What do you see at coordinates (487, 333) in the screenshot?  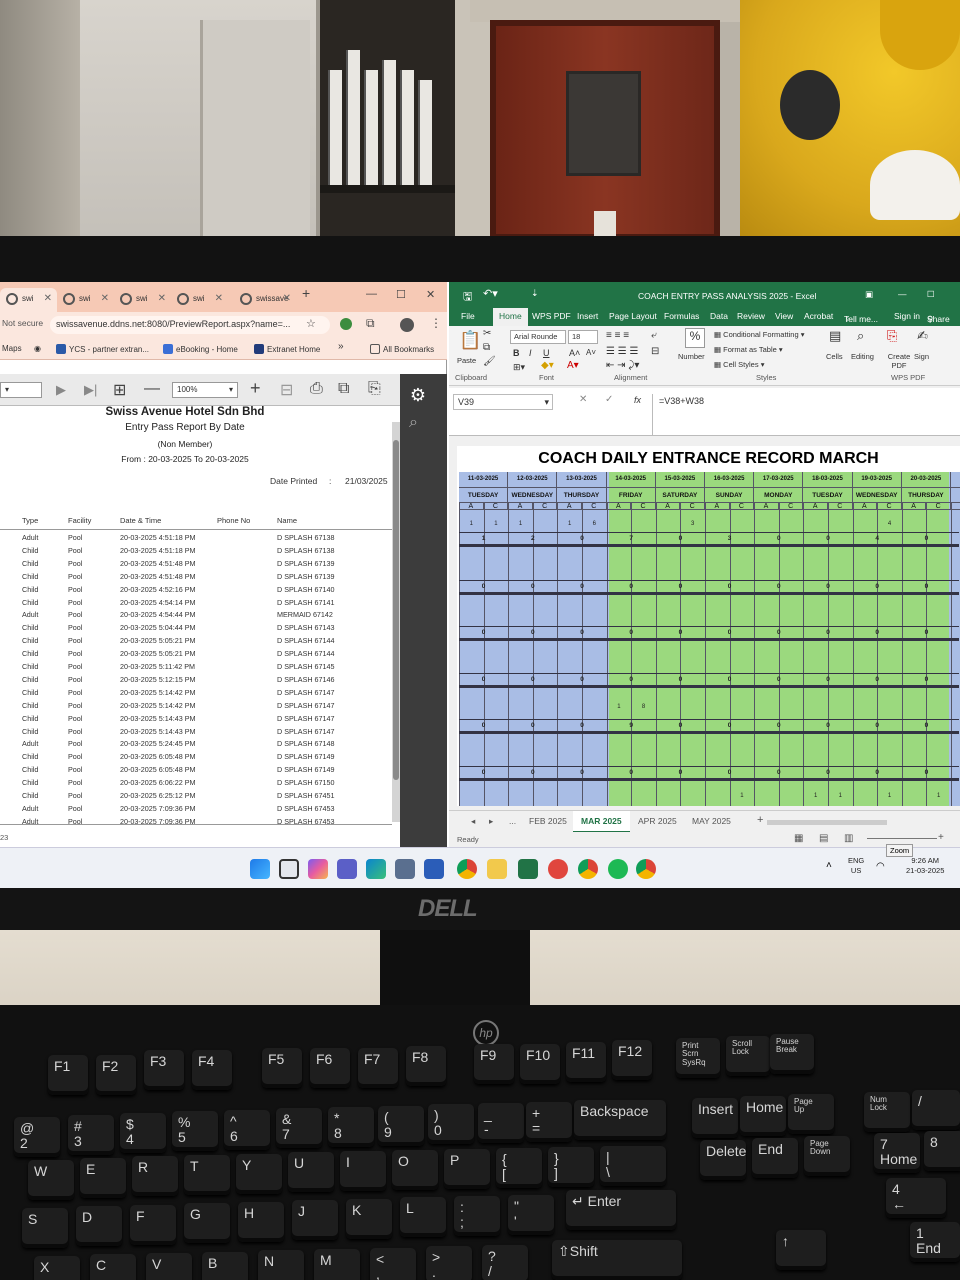 I see `cut-icon: ✂` at bounding box center [487, 333].